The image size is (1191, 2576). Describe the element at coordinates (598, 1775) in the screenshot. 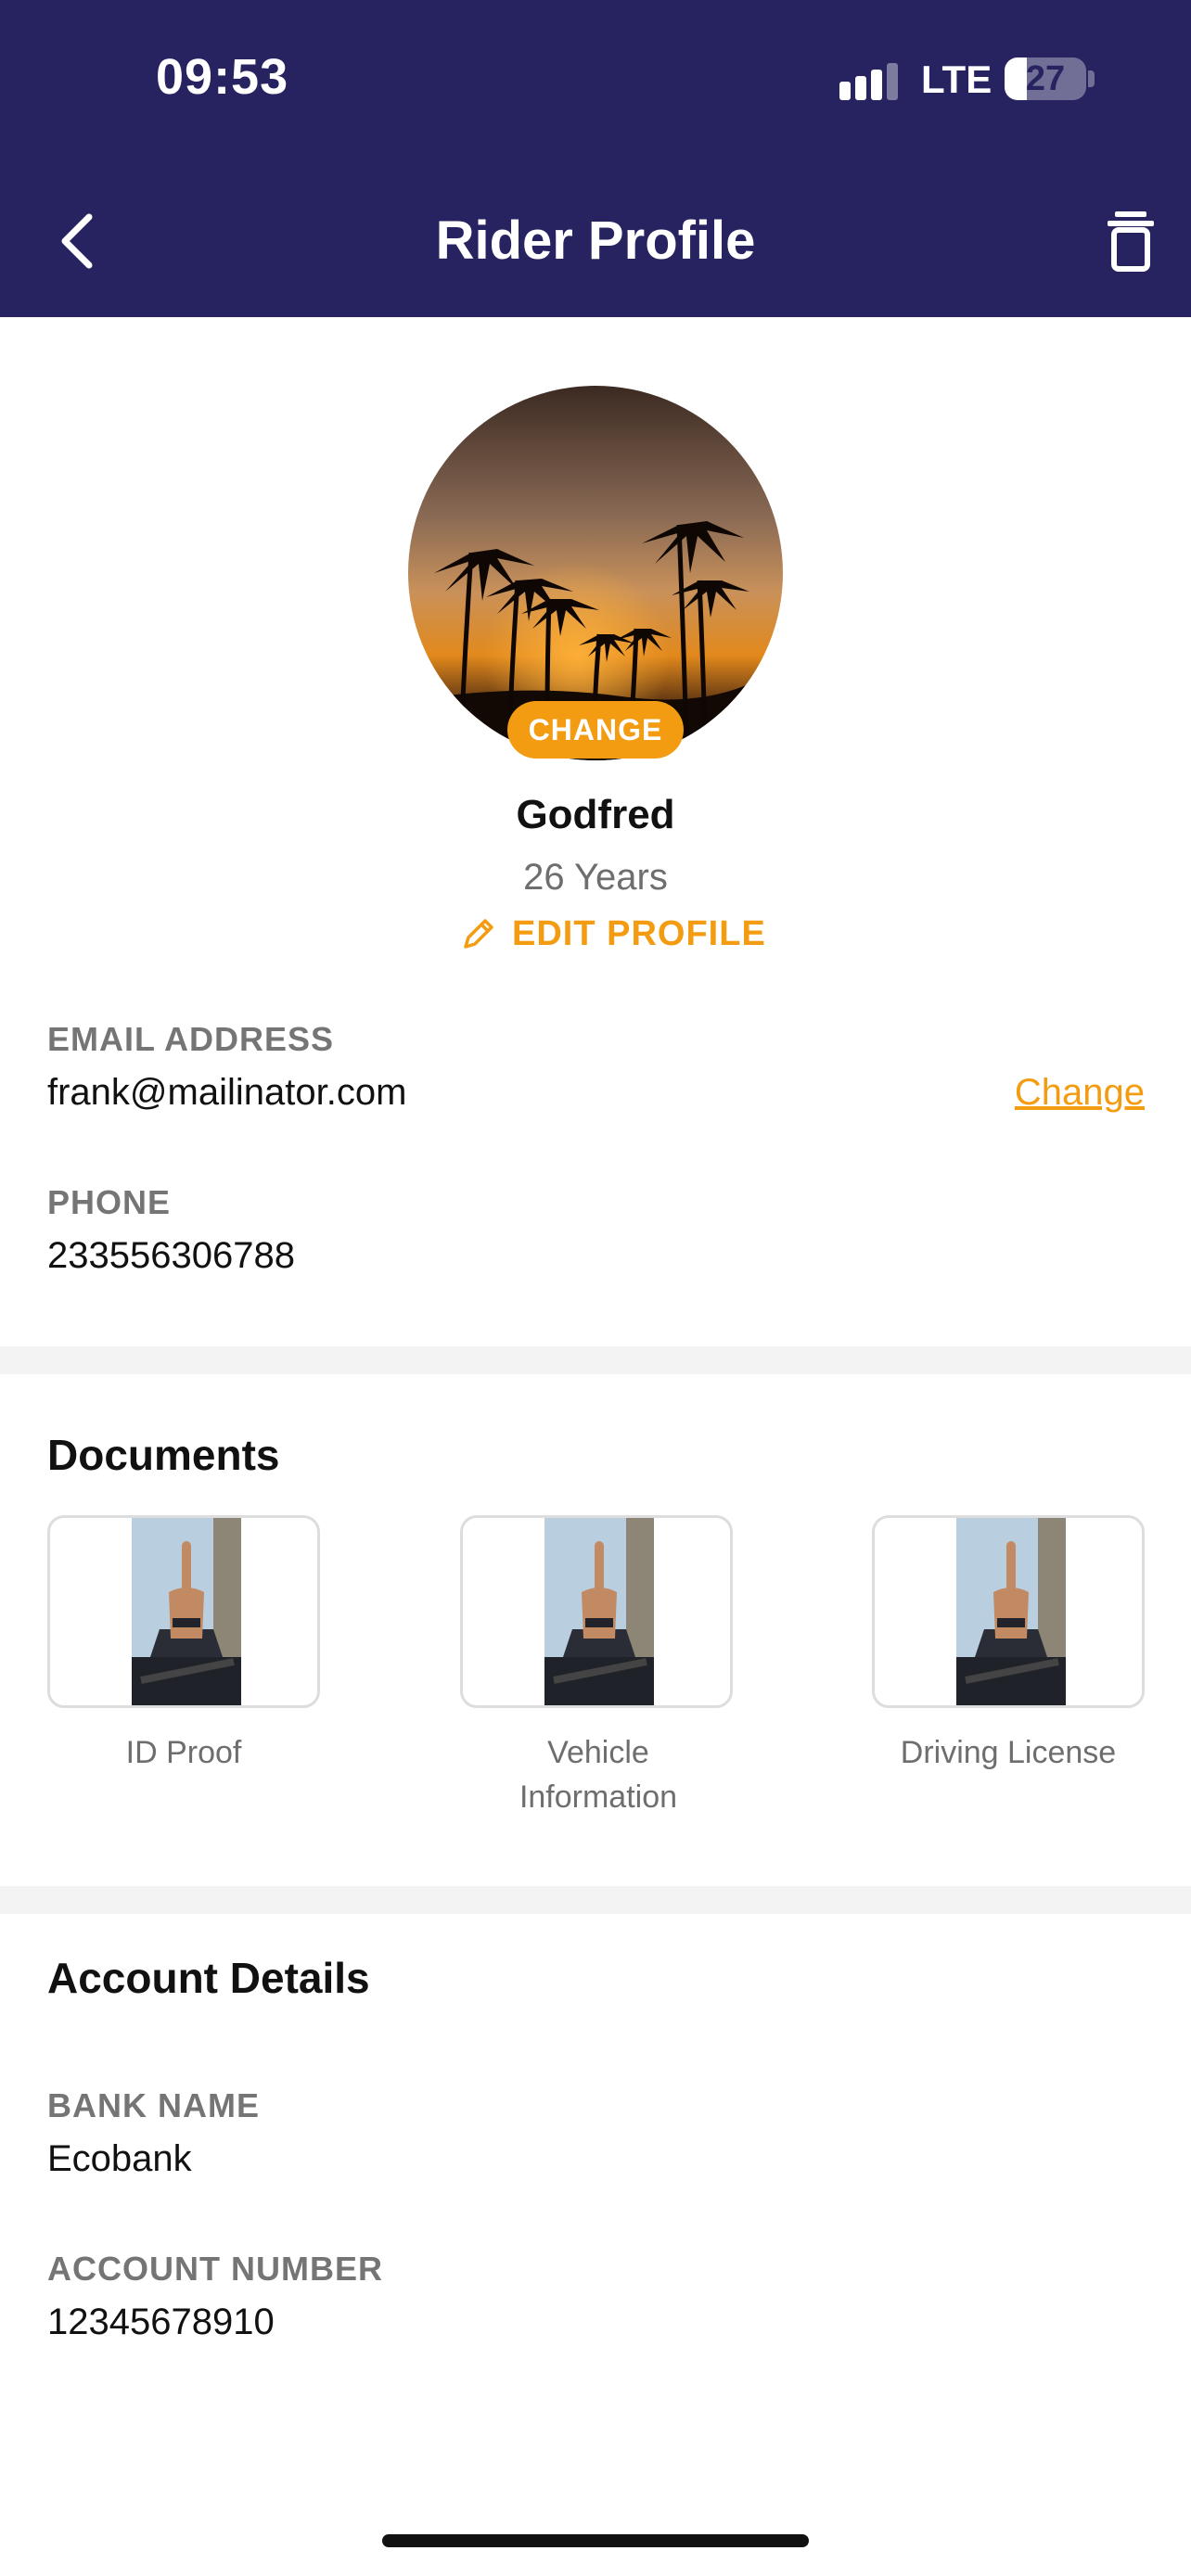

I see `document-label: Vehicle Information` at that location.